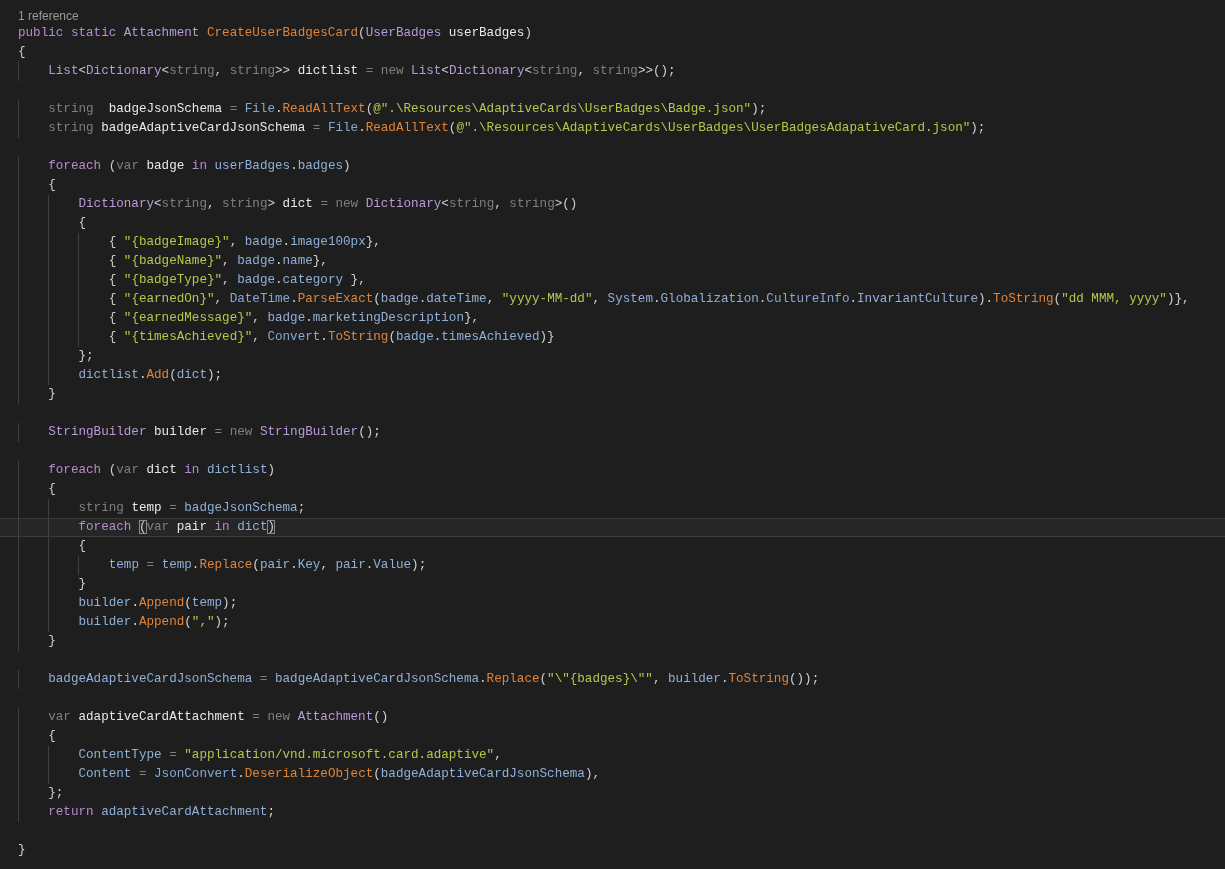 The height and width of the screenshot is (869, 1225). What do you see at coordinates (237, 280) in the screenshot?
I see `code-line: { "{badgeType}", badge.category },` at bounding box center [237, 280].